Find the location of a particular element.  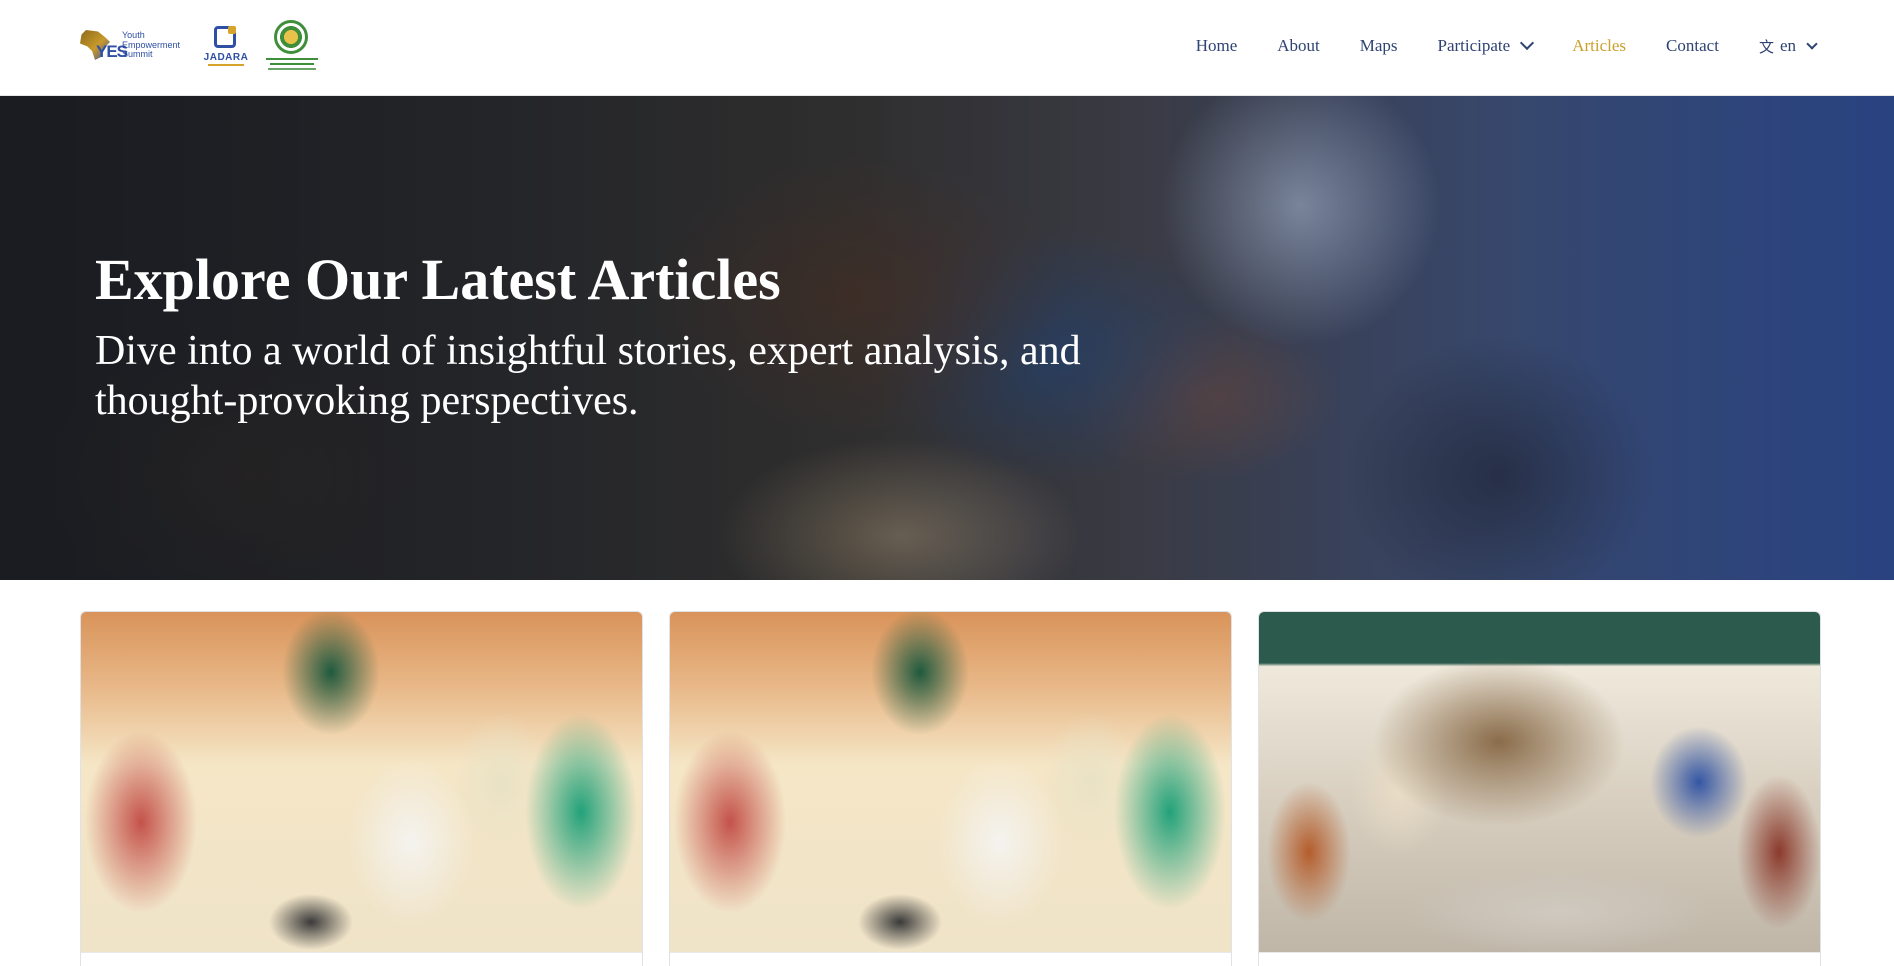

language-code: en is located at coordinates (1787, 45).